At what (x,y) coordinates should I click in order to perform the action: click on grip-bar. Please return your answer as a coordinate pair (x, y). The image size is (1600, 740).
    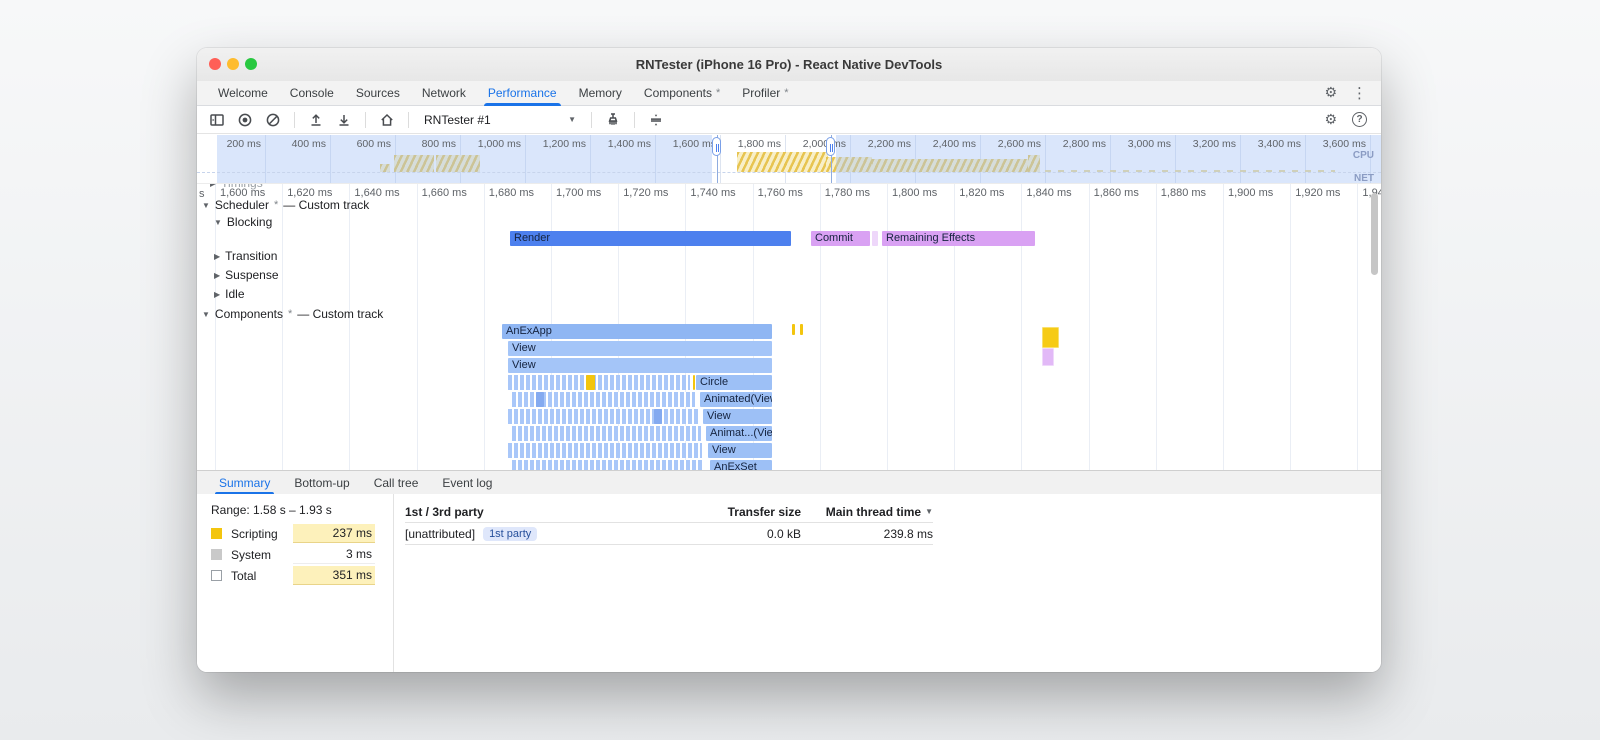
    Looking at the image, I should click on (716, 148).